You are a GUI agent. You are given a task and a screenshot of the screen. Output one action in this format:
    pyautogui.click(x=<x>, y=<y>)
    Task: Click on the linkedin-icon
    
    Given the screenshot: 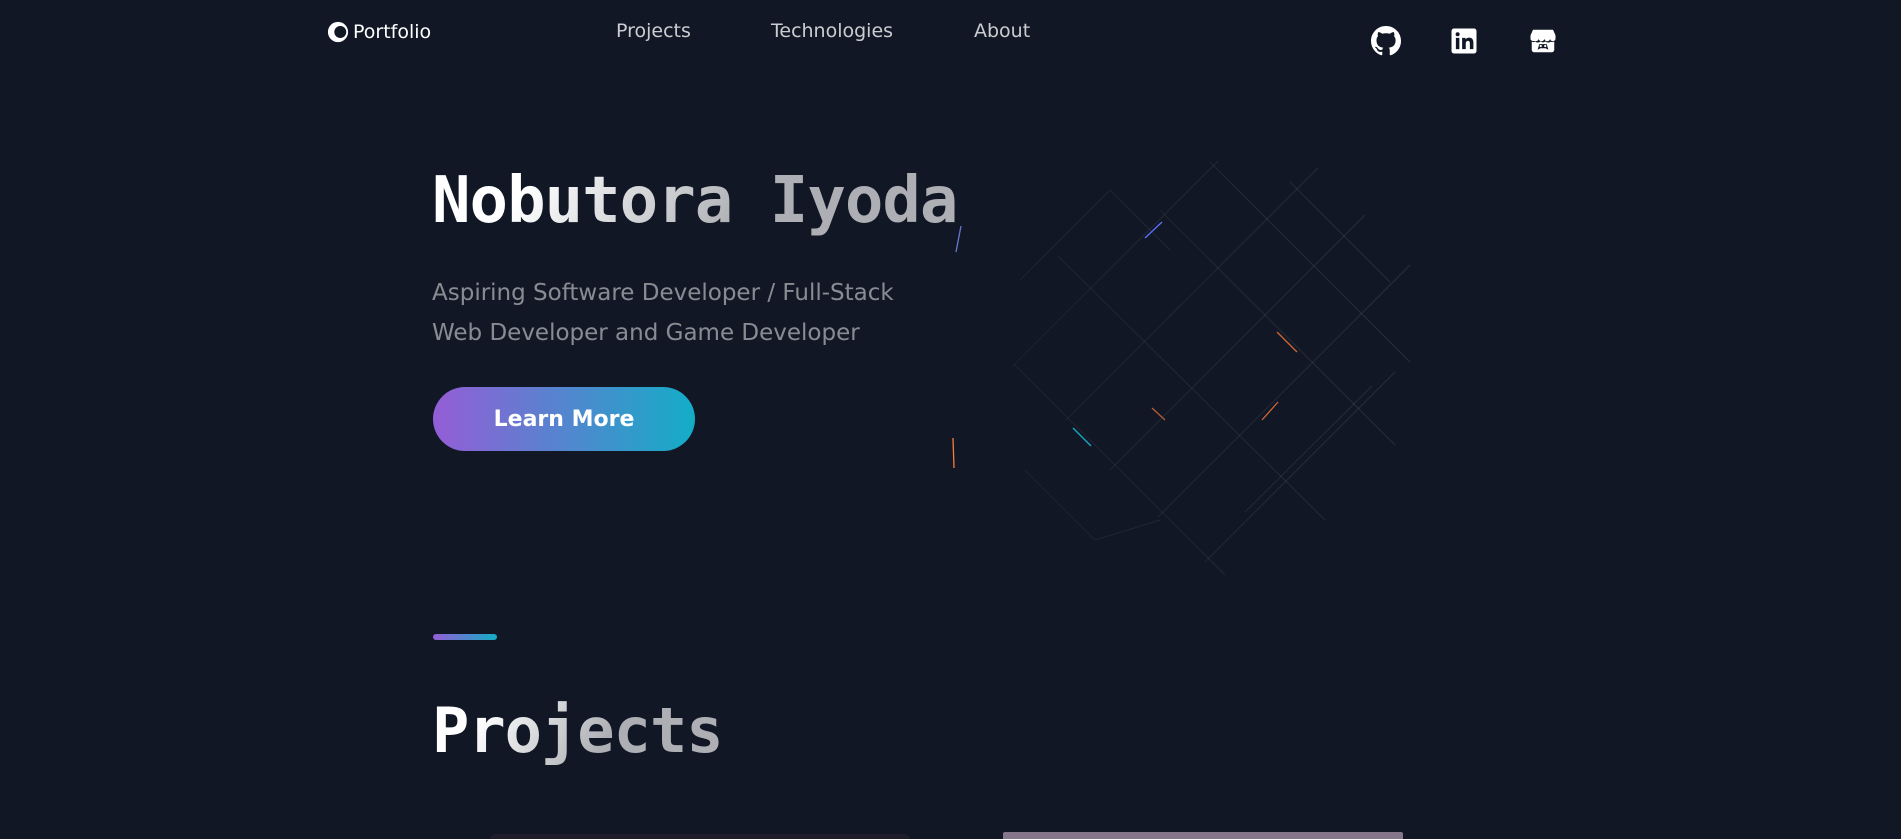 What is the action you would take?
    pyautogui.click(x=1464, y=41)
    